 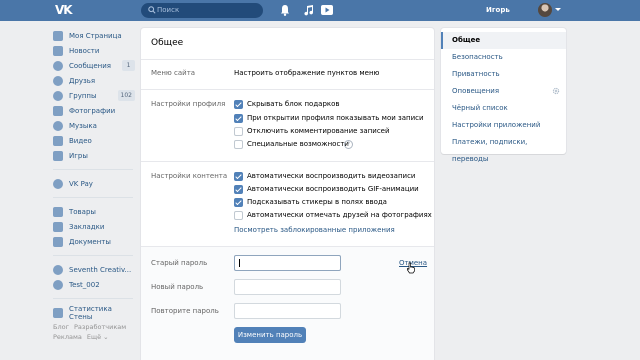 I want to click on sidebar-item-photos: Фотографии, so click(x=92, y=110).